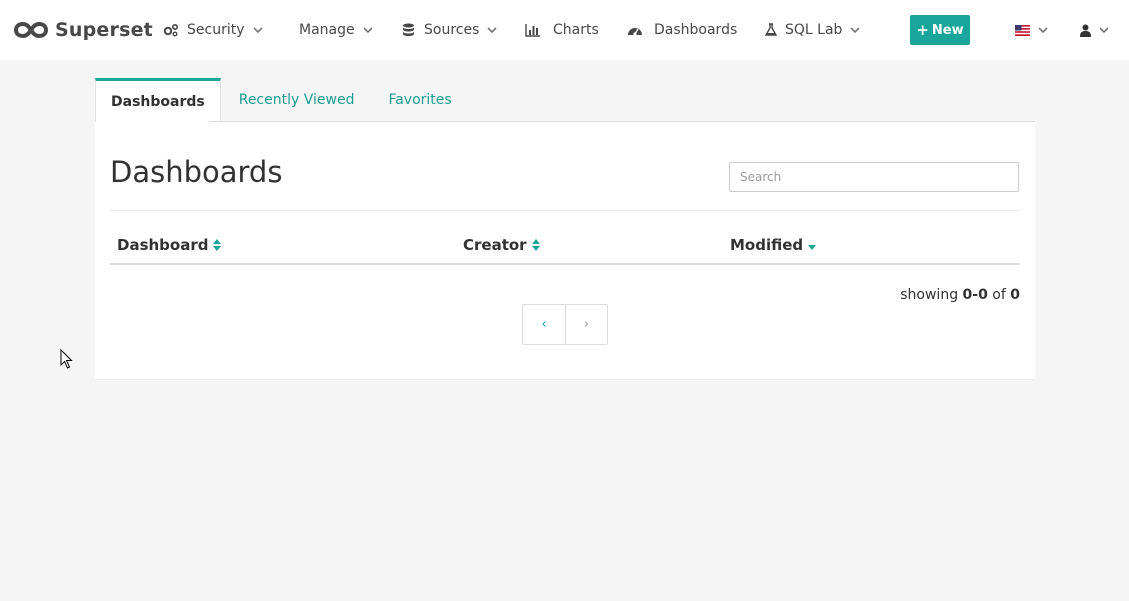 Image resolution: width=1129 pixels, height=601 pixels. I want to click on tab-favorites: Favorites, so click(417, 100).